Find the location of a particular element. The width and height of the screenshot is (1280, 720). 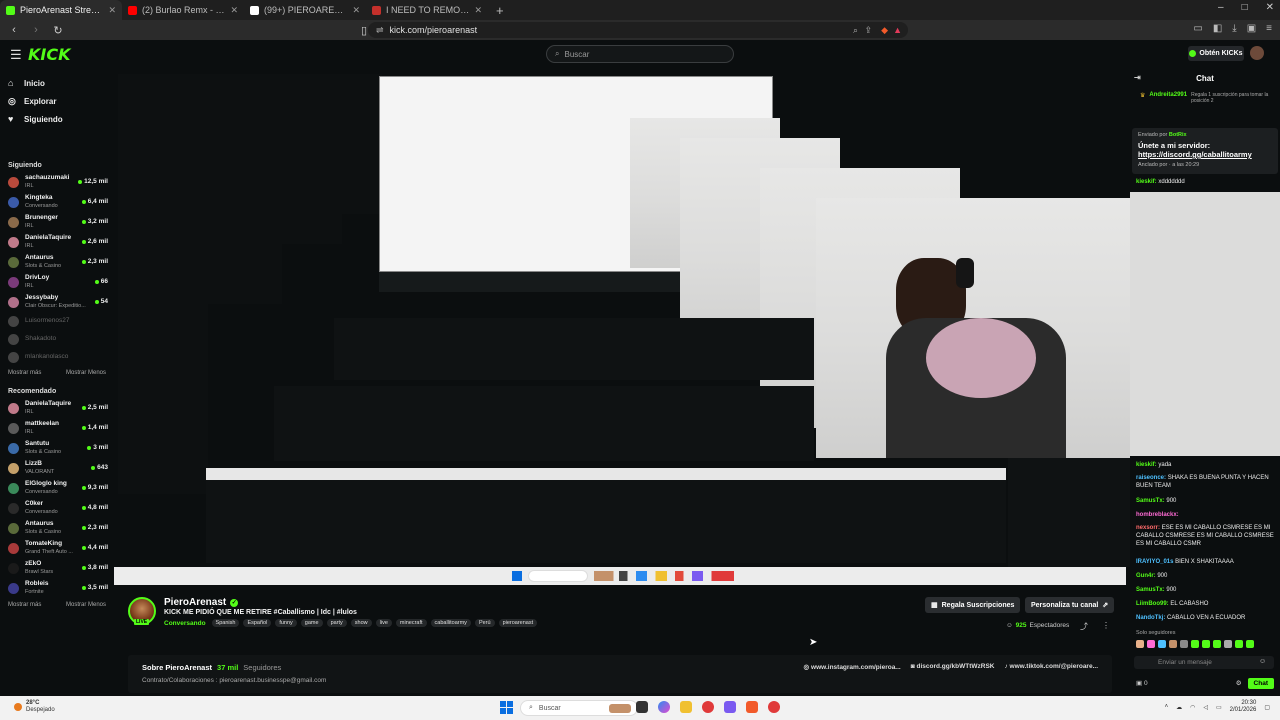

browser-tab: (99+) PIEROARENAST (@pieroare ✕ is located at coordinates (305, 10).